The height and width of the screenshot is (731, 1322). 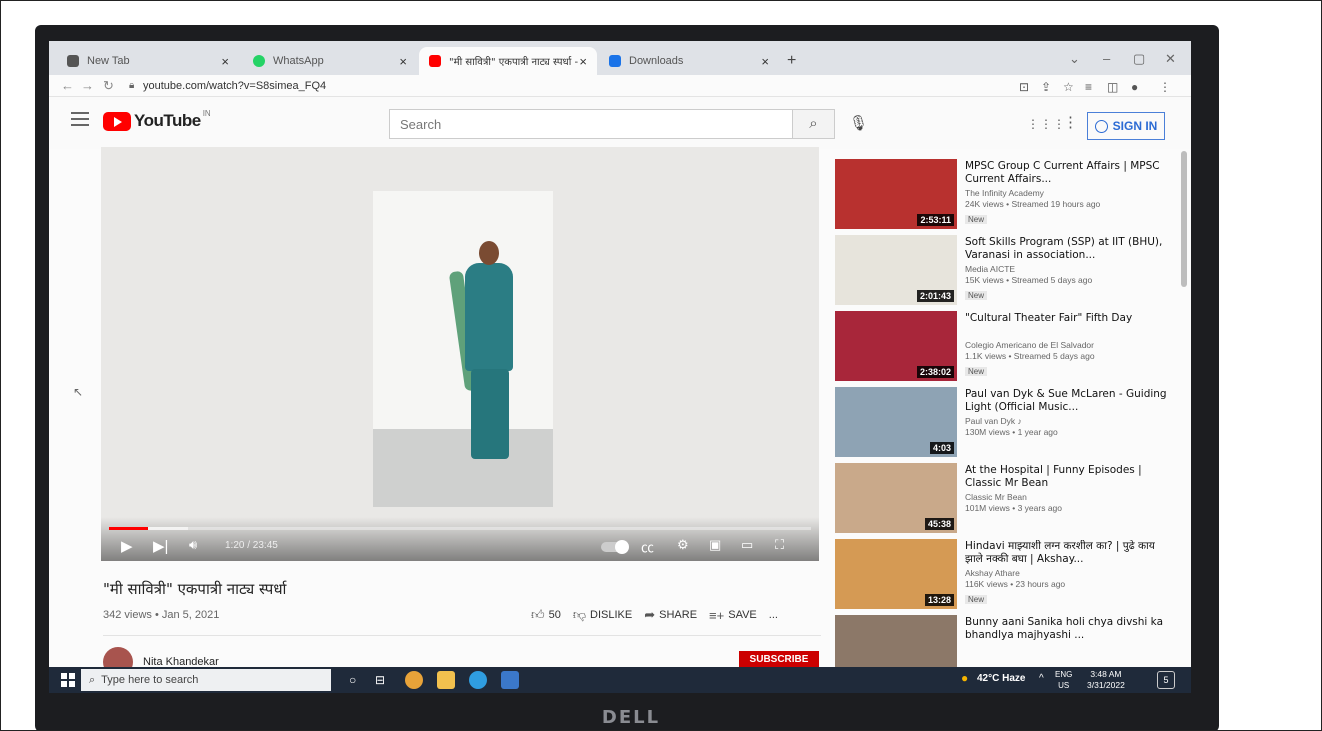 I want to click on youtube-logo: YouTube IN, so click(x=157, y=120).